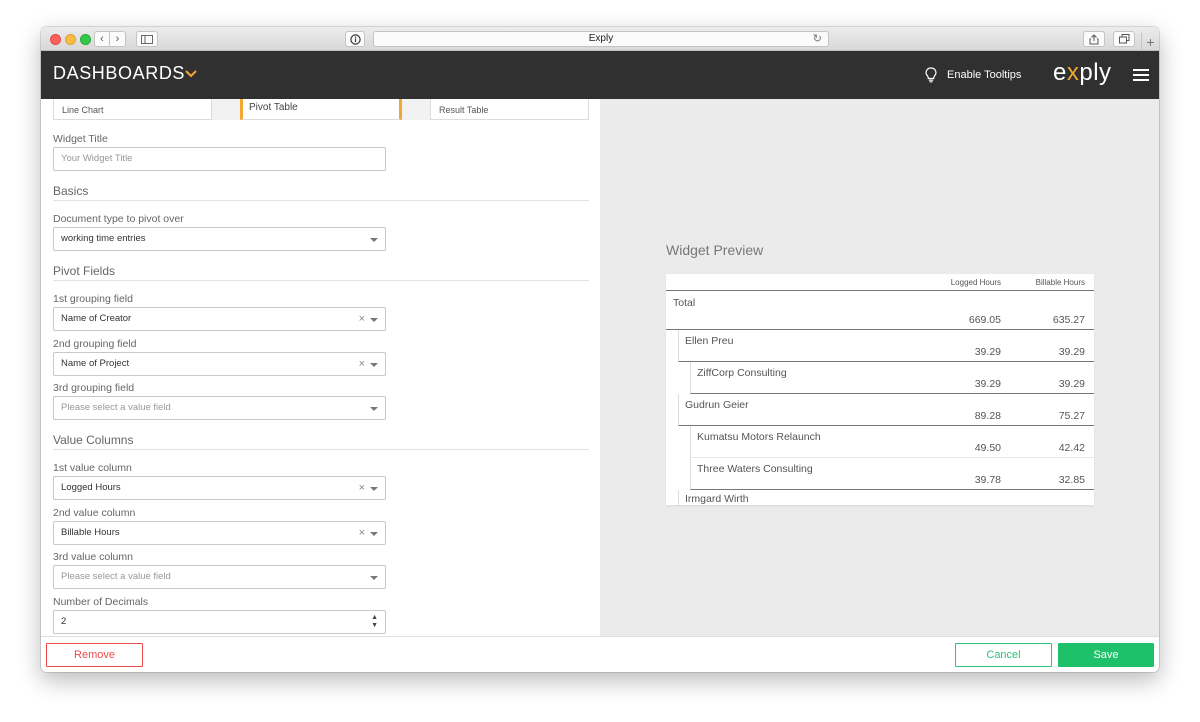 This screenshot has width=1200, height=722. What do you see at coordinates (219, 239) in the screenshot?
I see `doc-type-select: working time entries` at bounding box center [219, 239].